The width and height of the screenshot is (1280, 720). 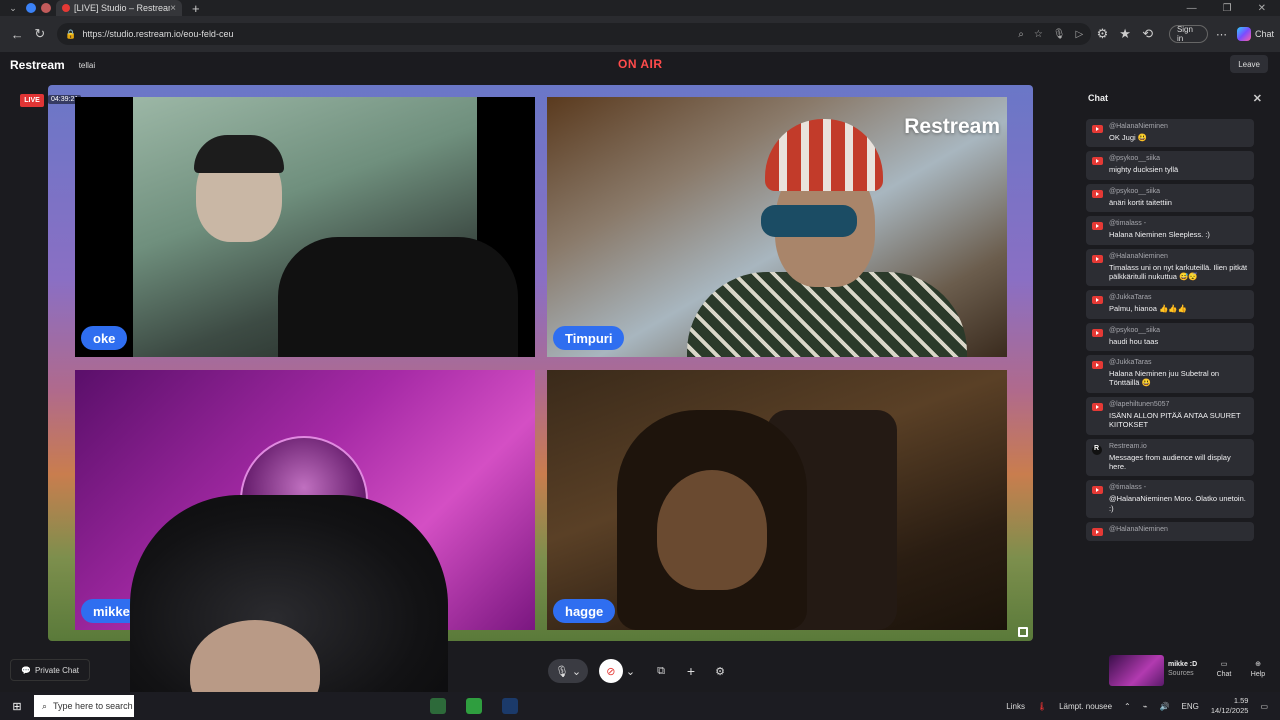 I want to click on clock: 1.59 14/12/2025, so click(x=1230, y=706).